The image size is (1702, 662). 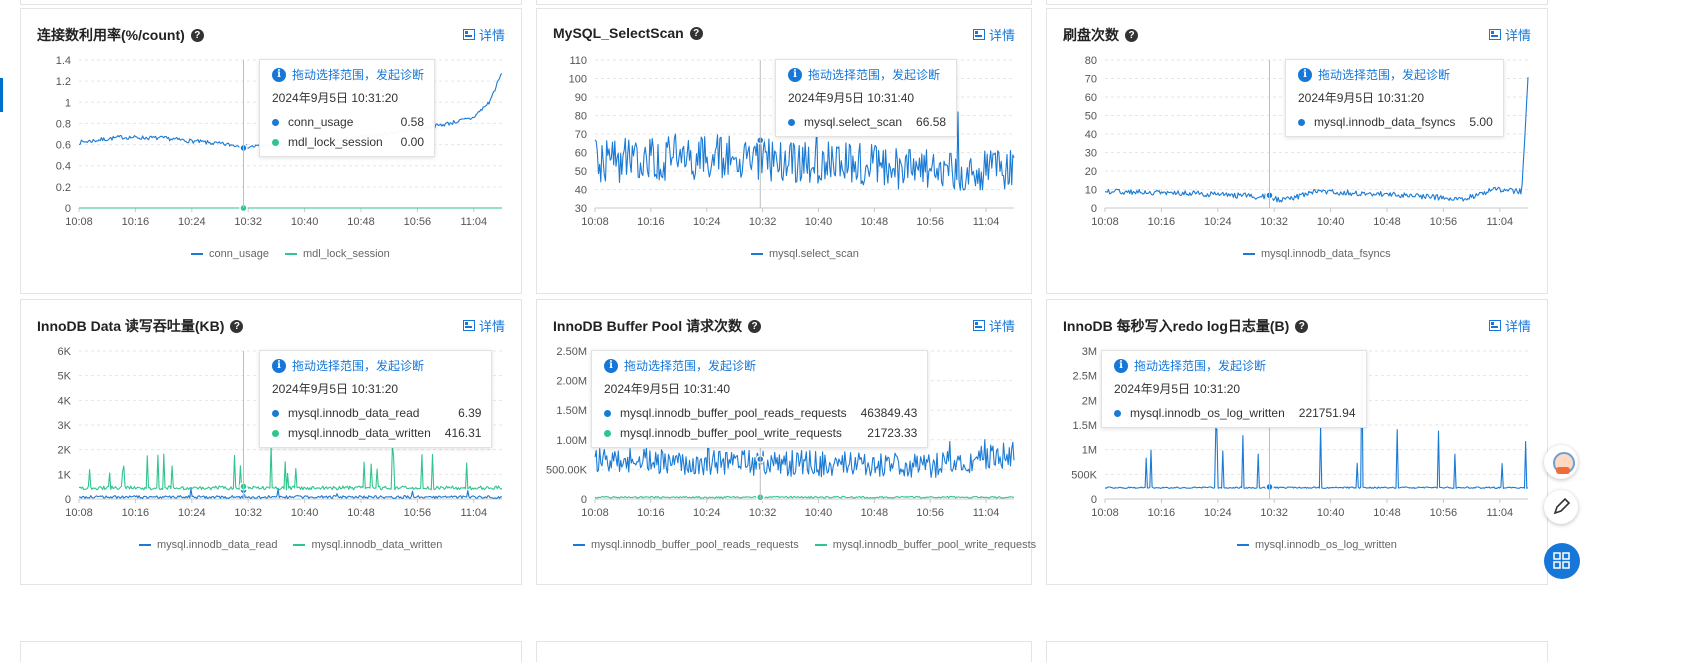 What do you see at coordinates (578, 61) in the screenshot?
I see `y-tick-label: 110` at bounding box center [578, 61].